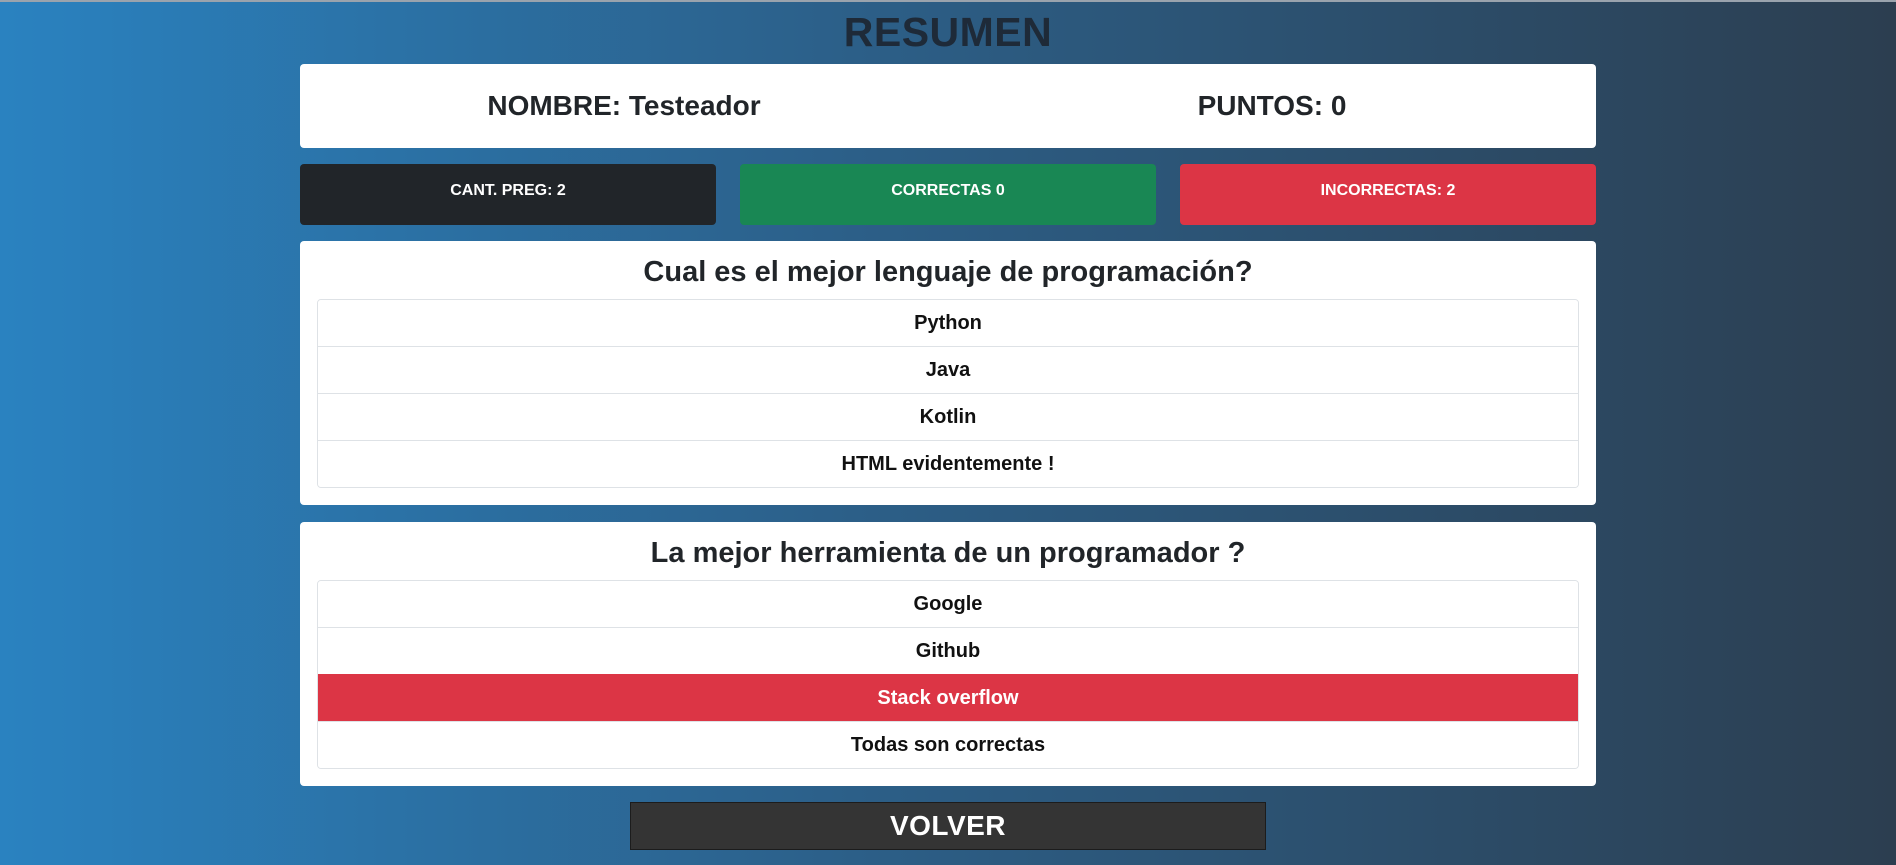 Image resolution: width=1896 pixels, height=865 pixels. What do you see at coordinates (948, 106) in the screenshot?
I see `player-summary: NOMBRE: Testeador PUNTOS: 0` at bounding box center [948, 106].